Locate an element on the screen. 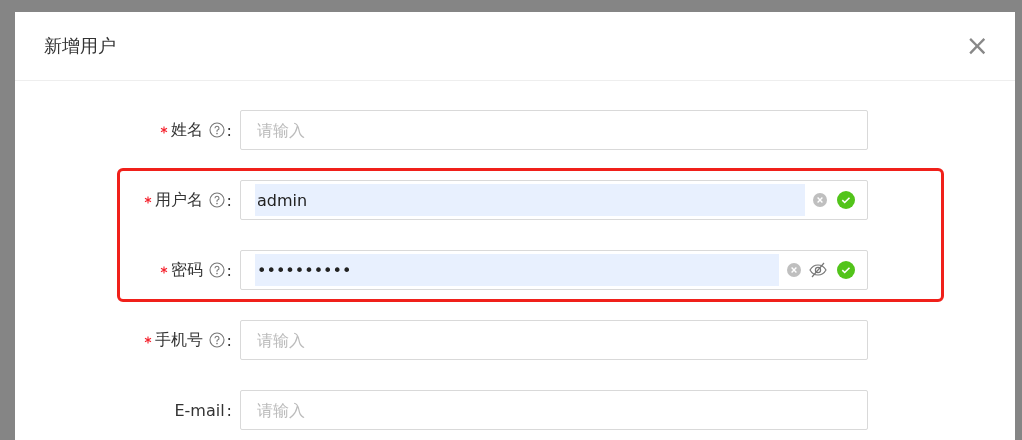  text-input: admin is located at coordinates (530, 200).